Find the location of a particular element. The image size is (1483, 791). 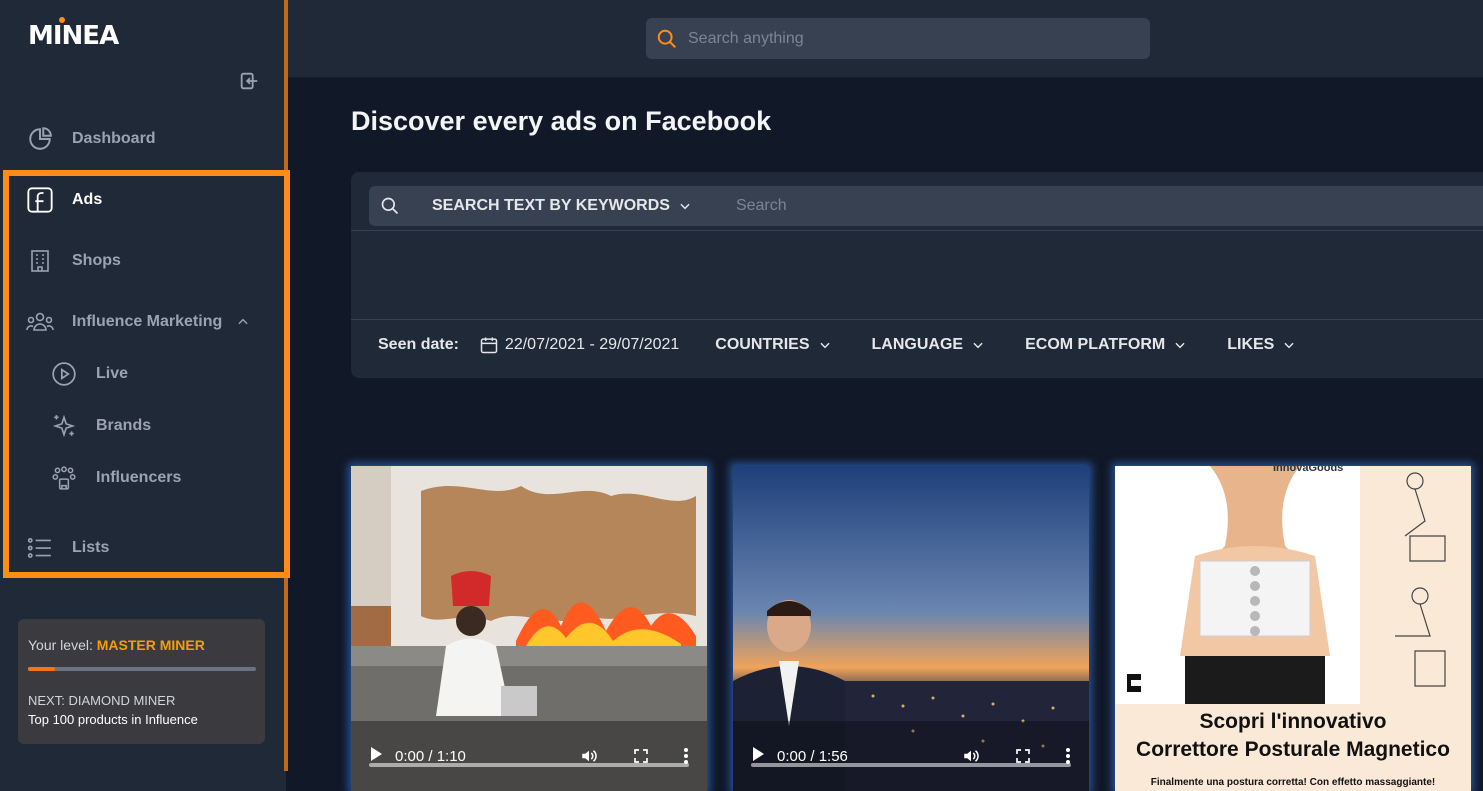

sidebar-item-label: Shops is located at coordinates (96, 260).